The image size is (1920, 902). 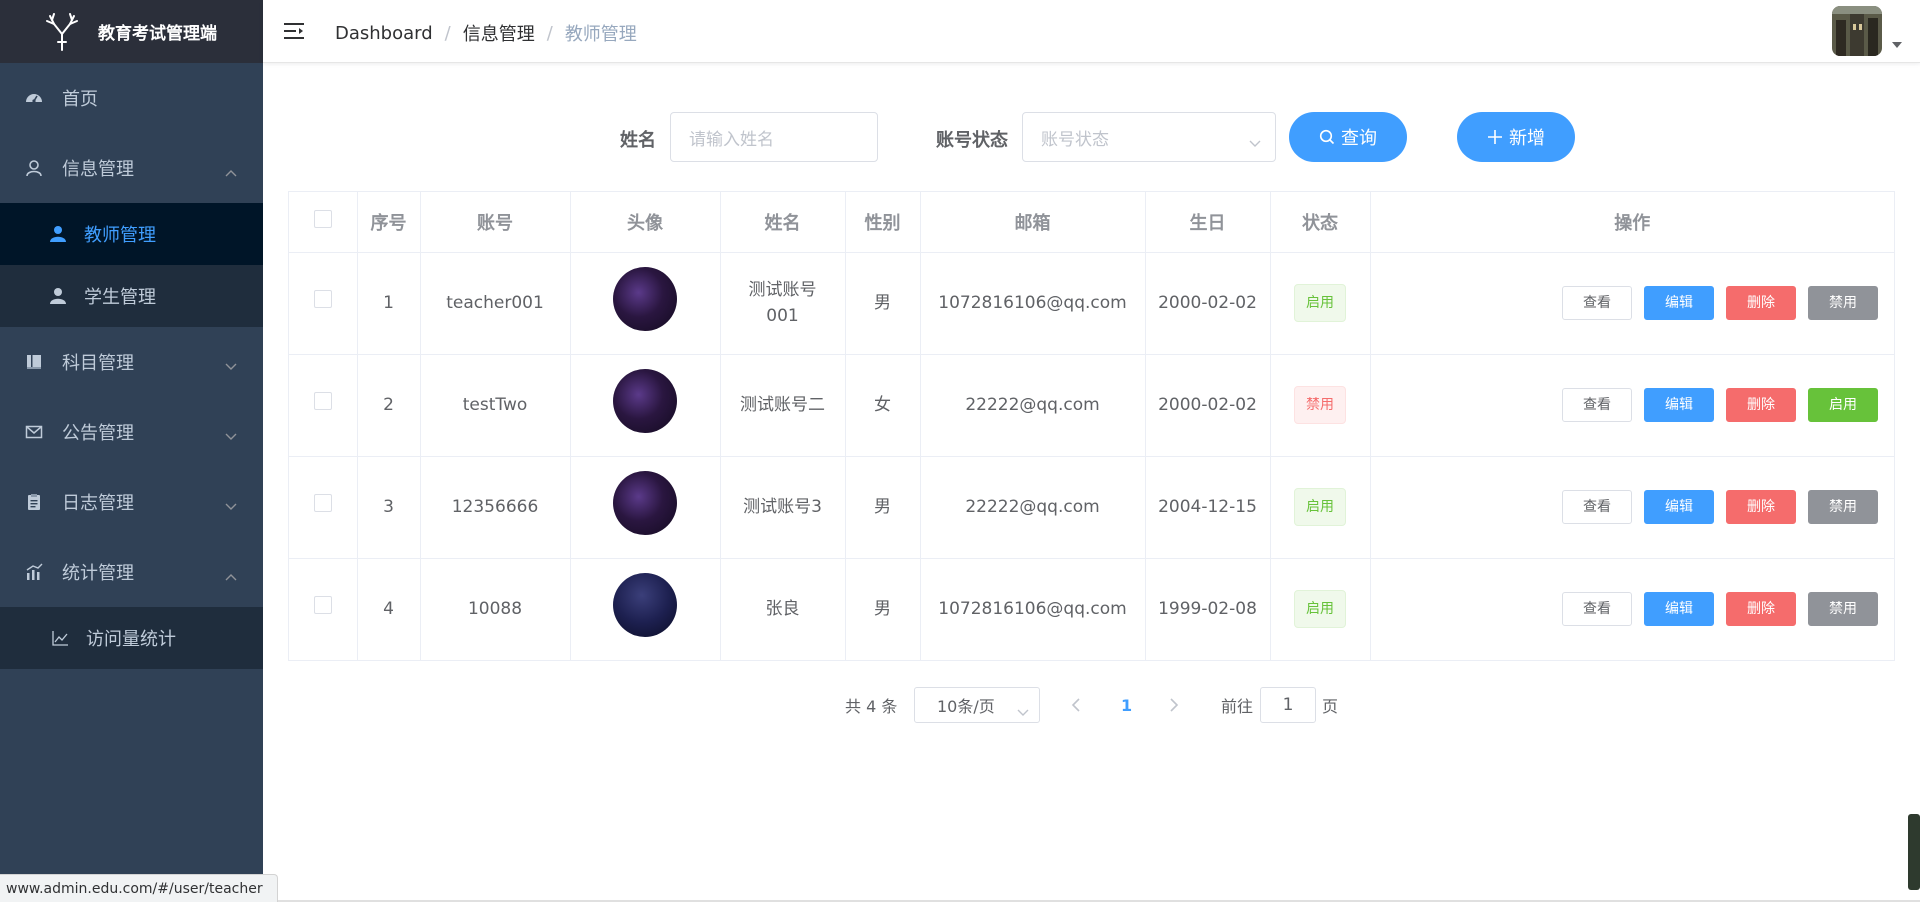 What do you see at coordinates (131, 98) in the screenshot?
I see `sidebar-item-home: 首页` at bounding box center [131, 98].